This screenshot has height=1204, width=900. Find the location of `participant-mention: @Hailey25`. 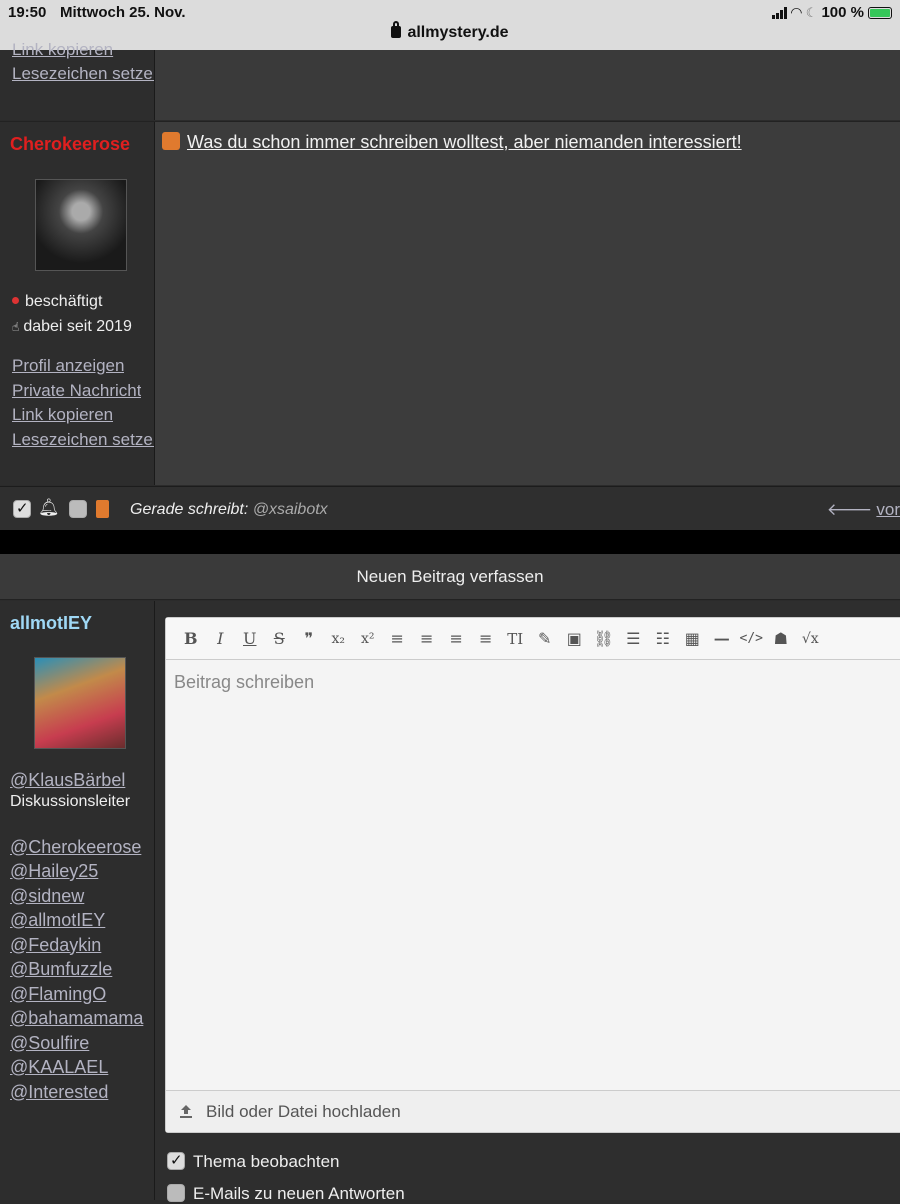

participant-mention: @Hailey25 is located at coordinates (76, 871).